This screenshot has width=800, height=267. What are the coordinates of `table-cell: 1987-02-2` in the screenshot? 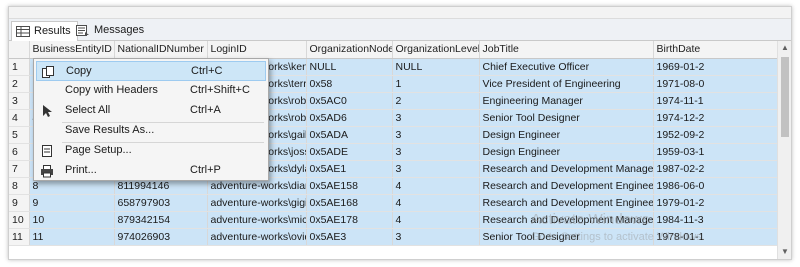 It's located at (715, 169).